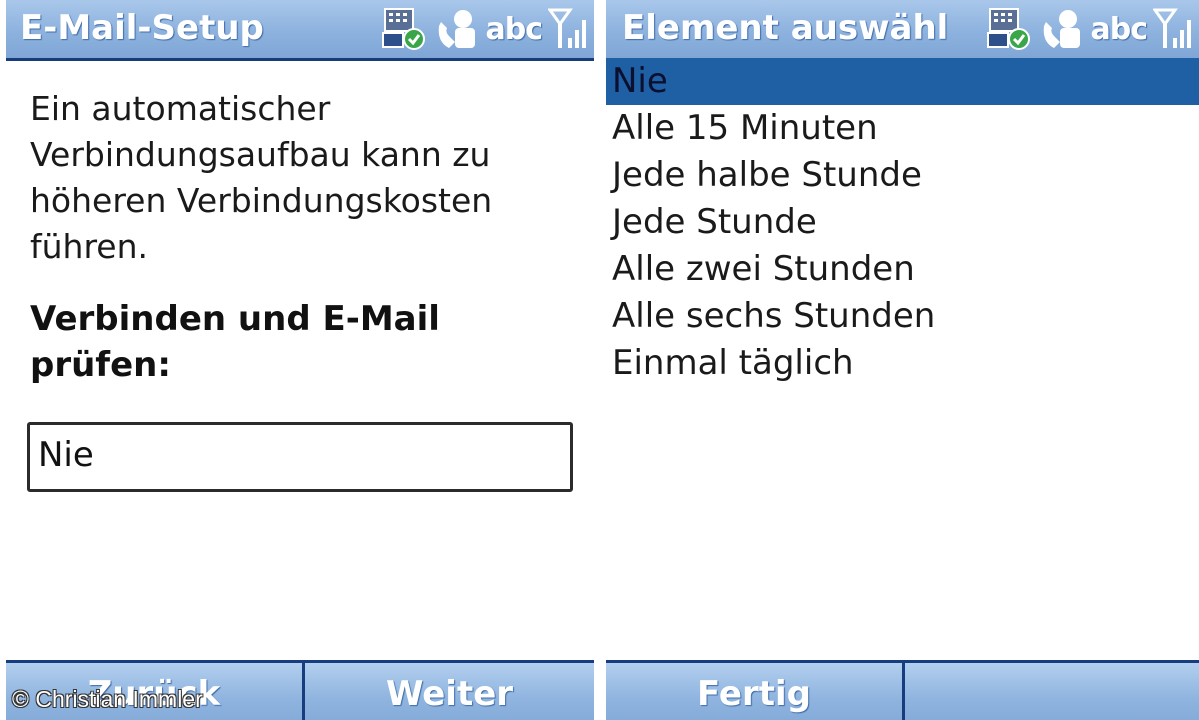 This screenshot has height=720, width=1199. What do you see at coordinates (902, 81) in the screenshot?
I see `list-item: Nie` at bounding box center [902, 81].